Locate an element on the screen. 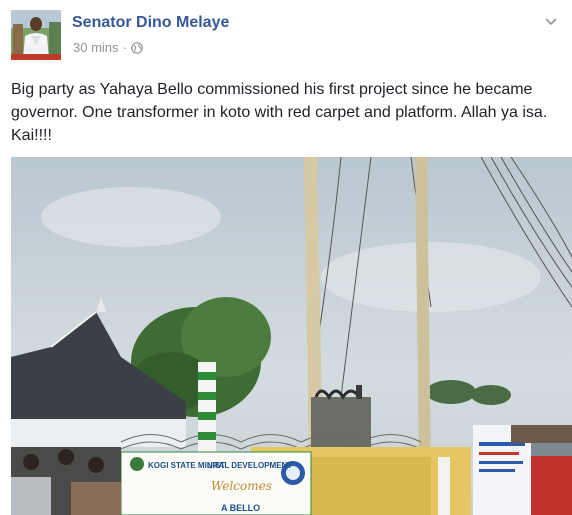  globe-icon is located at coordinates (137, 47).